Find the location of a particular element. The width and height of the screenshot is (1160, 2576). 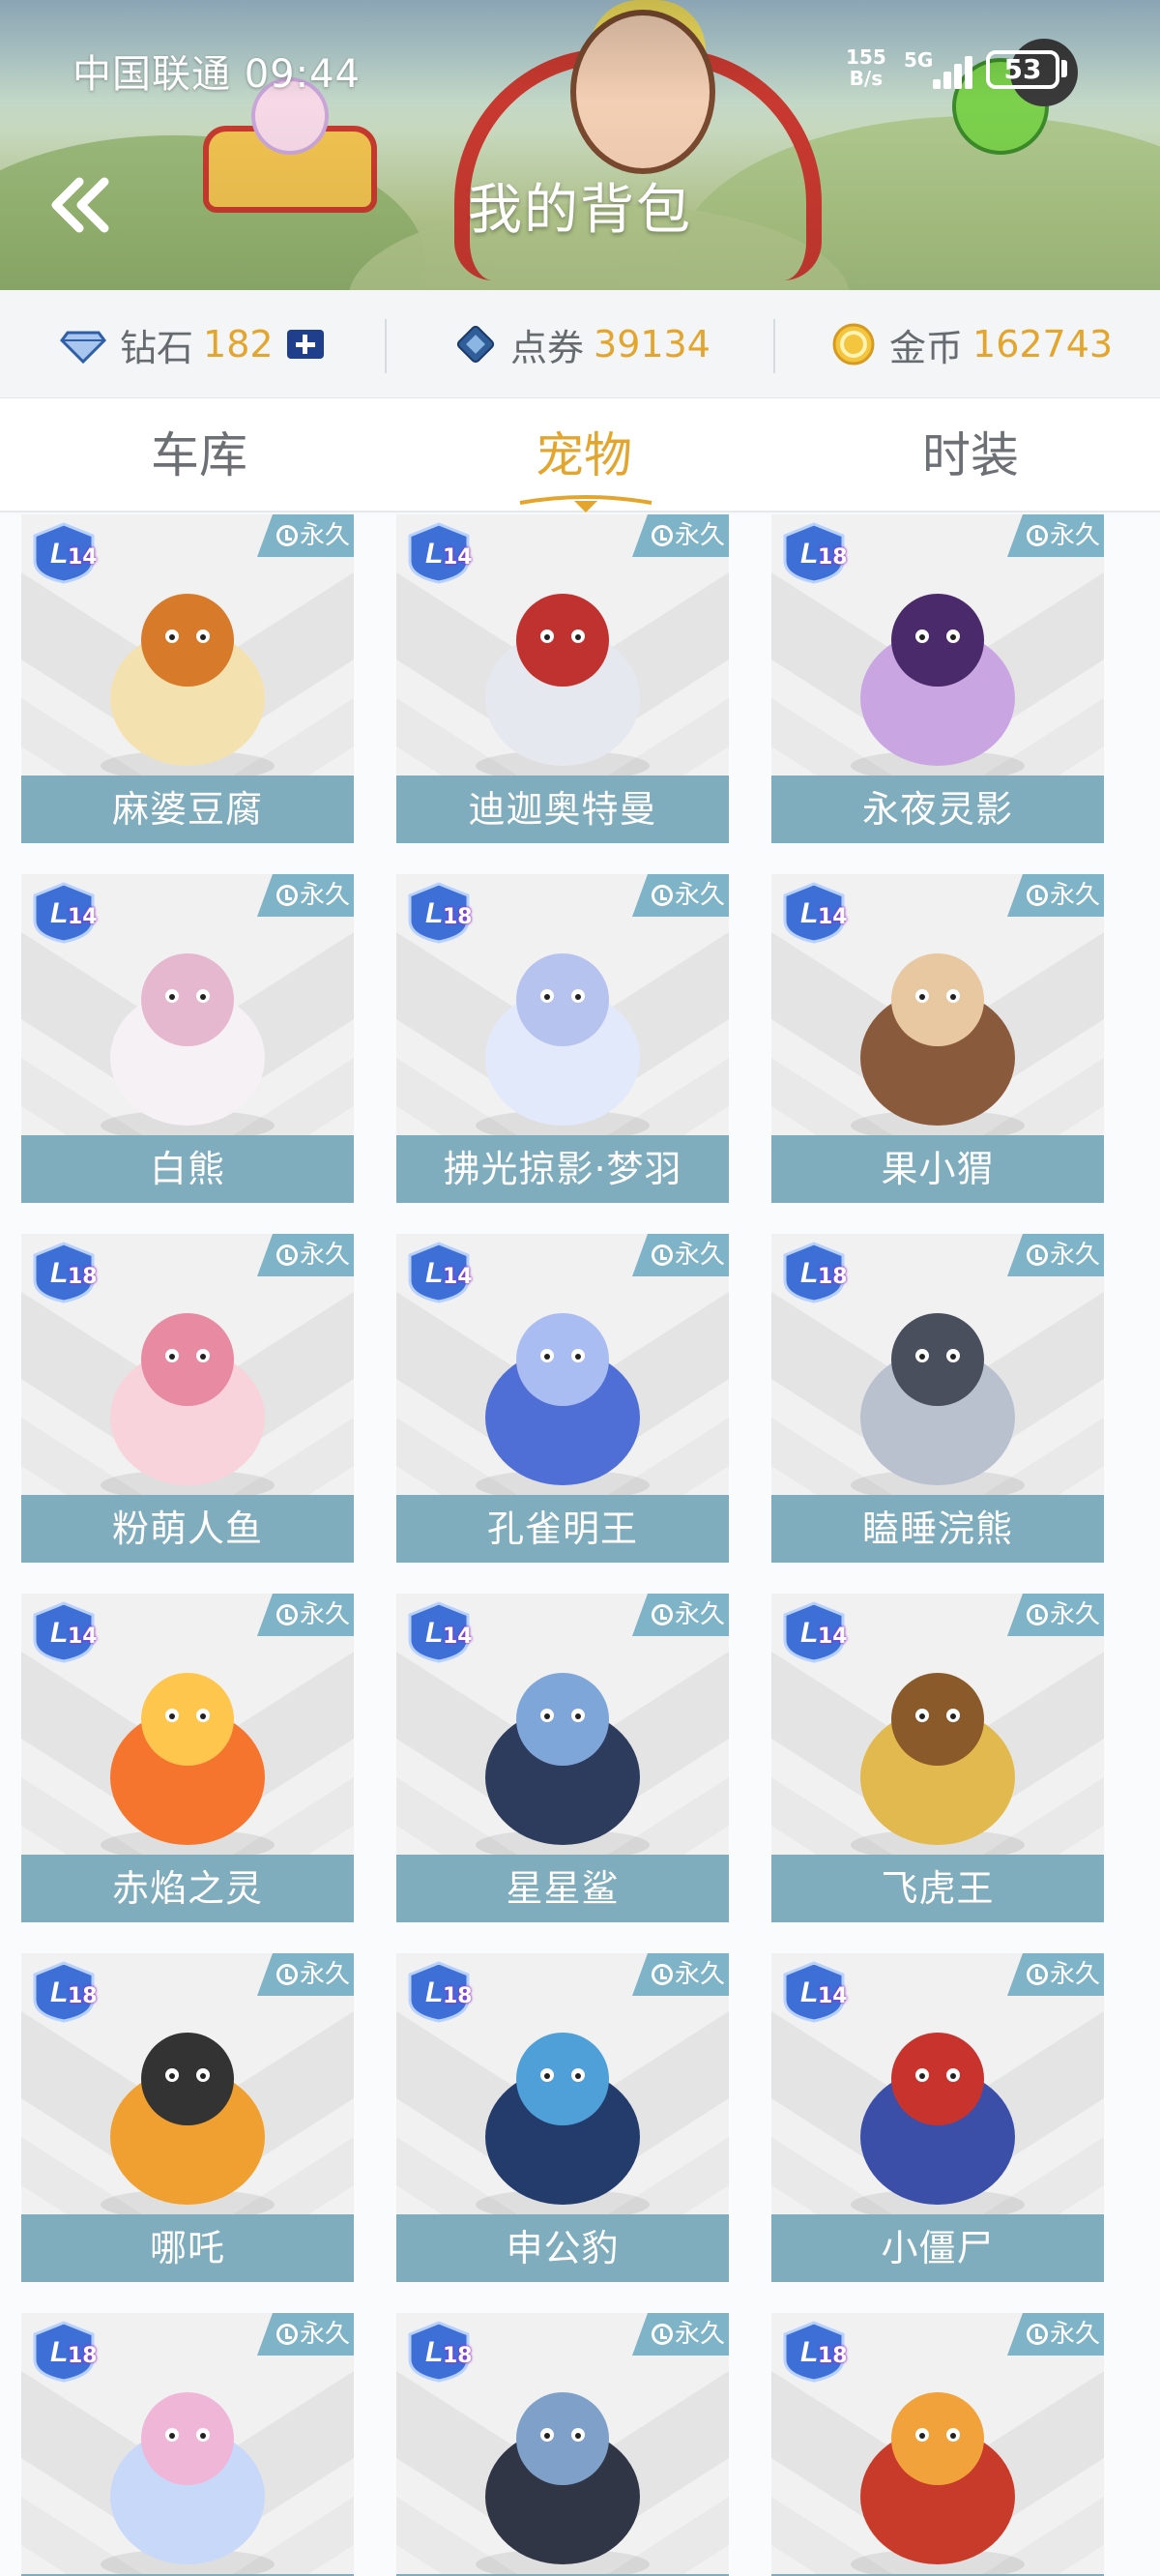

currency-bar: 钻石 182 点券 39134 金币 162743 is located at coordinates (580, 344).